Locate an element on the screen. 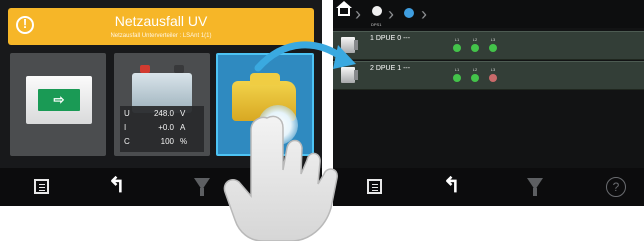 The image size is (644, 241). readout-symbol: C is located at coordinates (127, 141).